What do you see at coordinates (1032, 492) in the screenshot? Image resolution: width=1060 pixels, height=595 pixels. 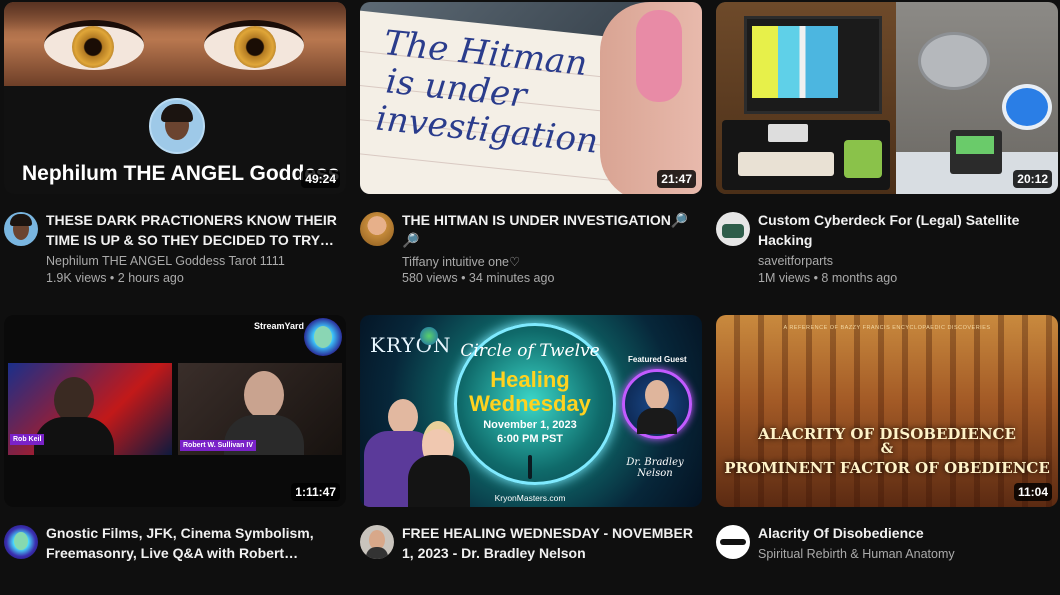 I see `duration-badge: 11:04` at bounding box center [1032, 492].